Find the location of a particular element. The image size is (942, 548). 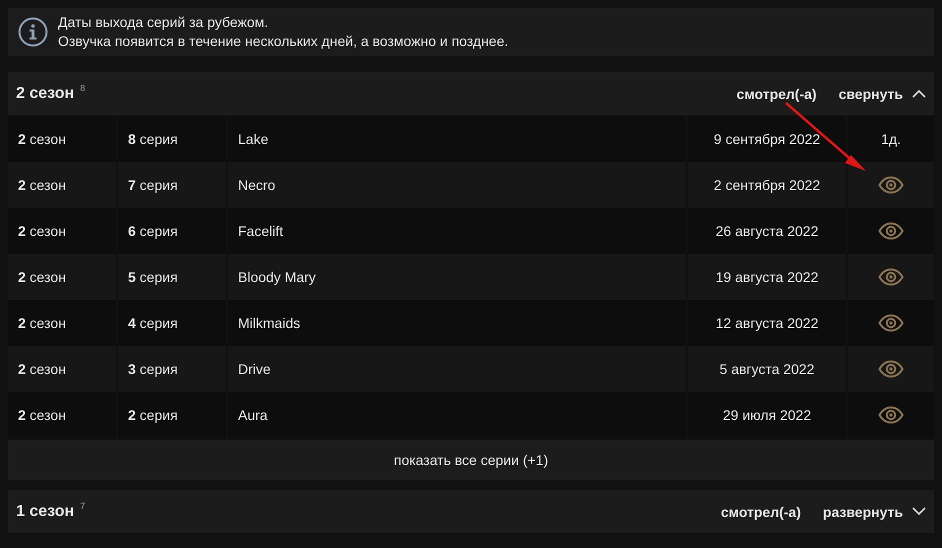

season-header: 1 сезон $^{7}$ смотрел(-а) развернуть is located at coordinates (471, 511).